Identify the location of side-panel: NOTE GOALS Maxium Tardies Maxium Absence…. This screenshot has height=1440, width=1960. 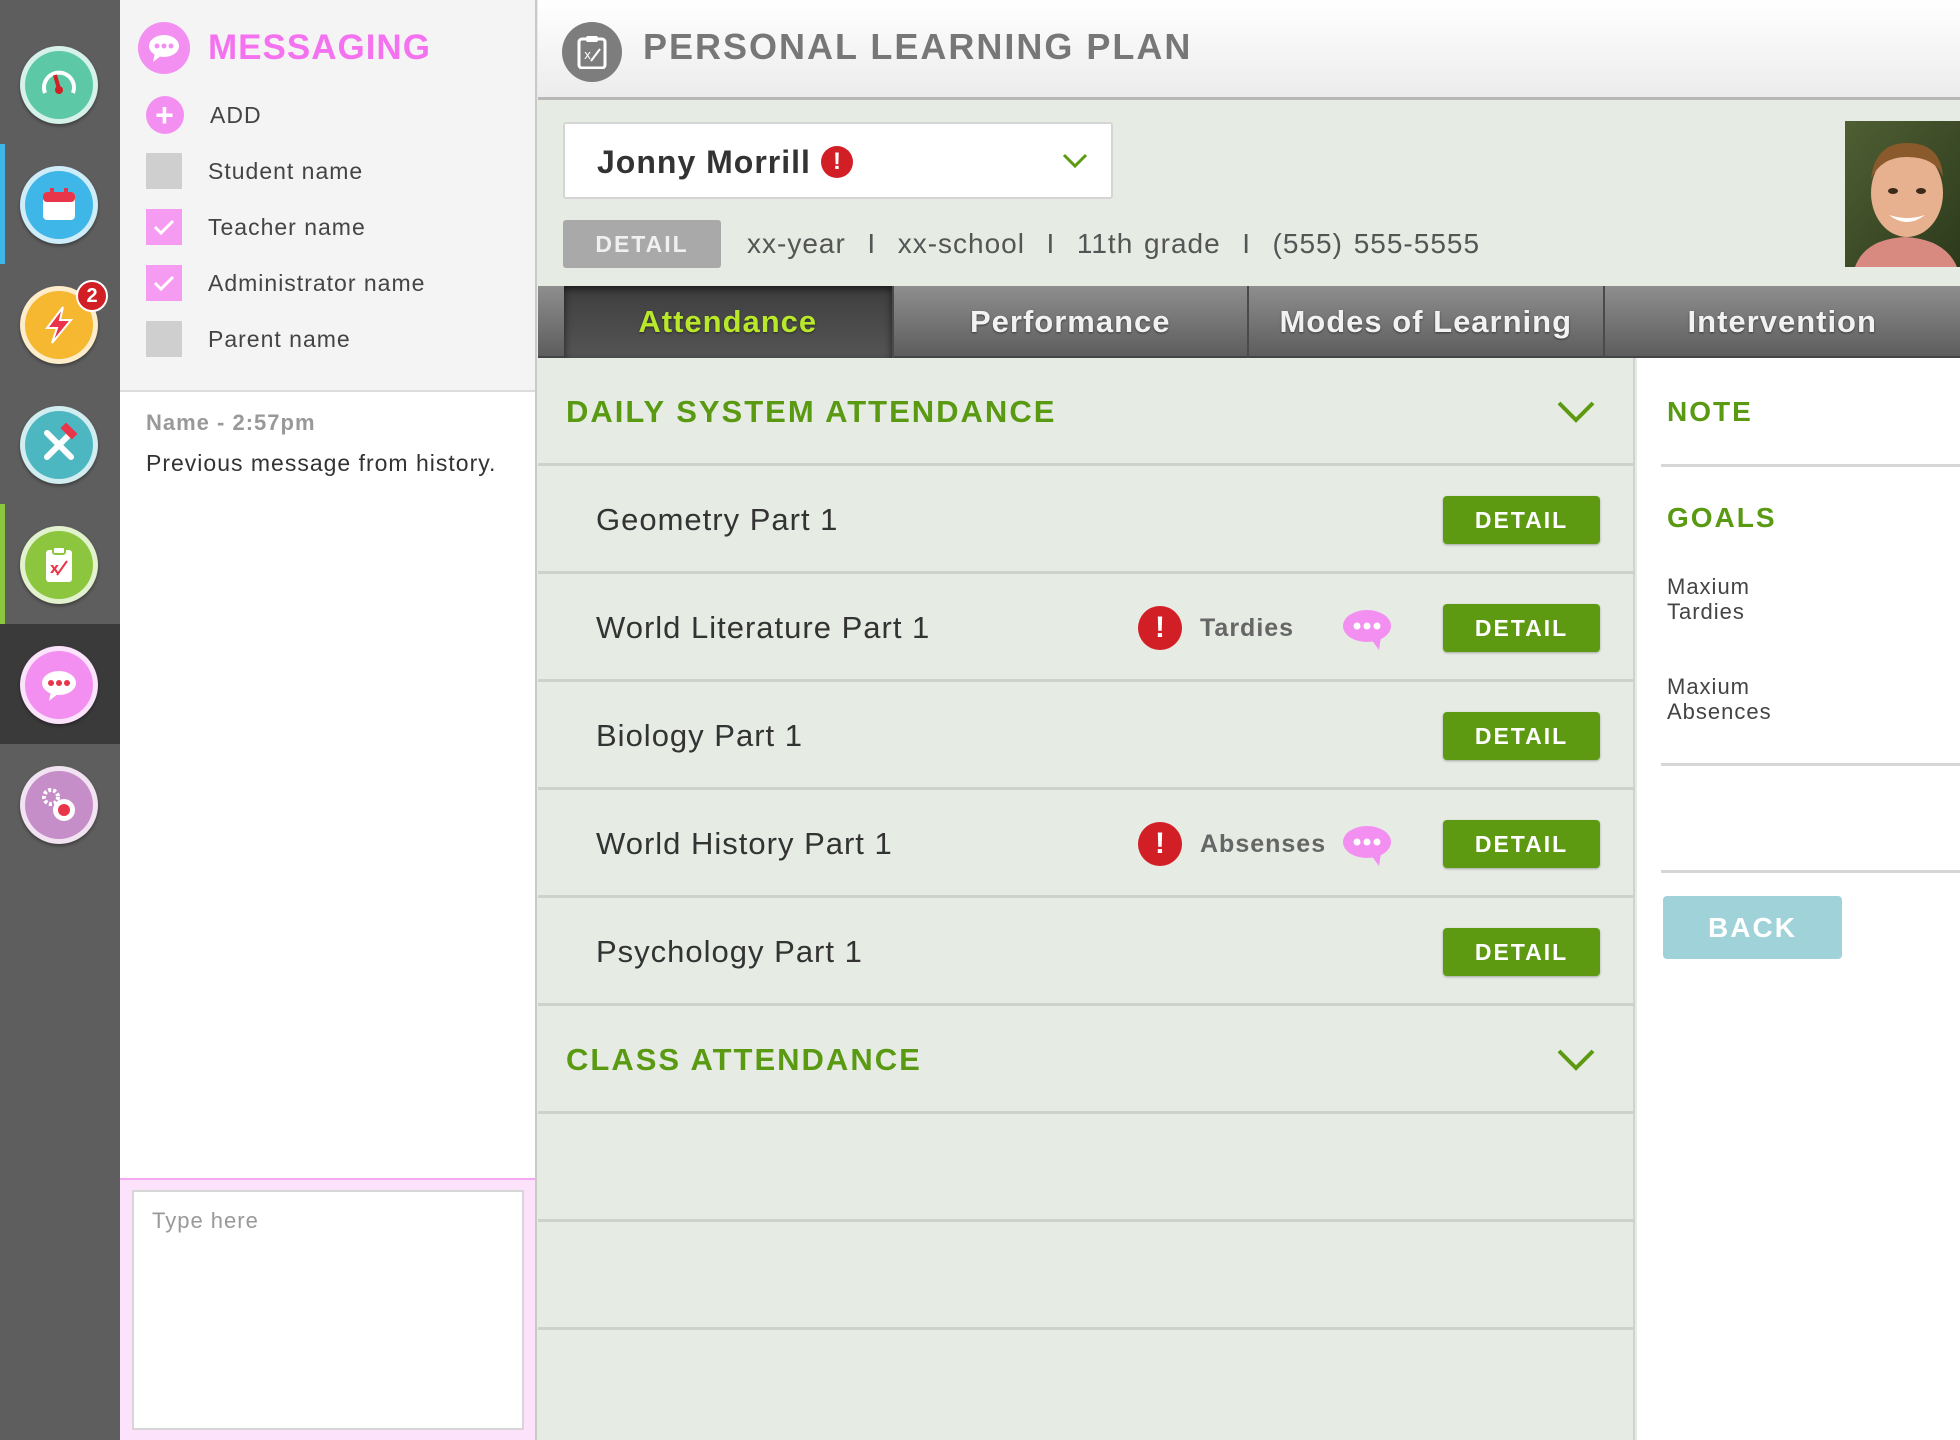
(1798, 899).